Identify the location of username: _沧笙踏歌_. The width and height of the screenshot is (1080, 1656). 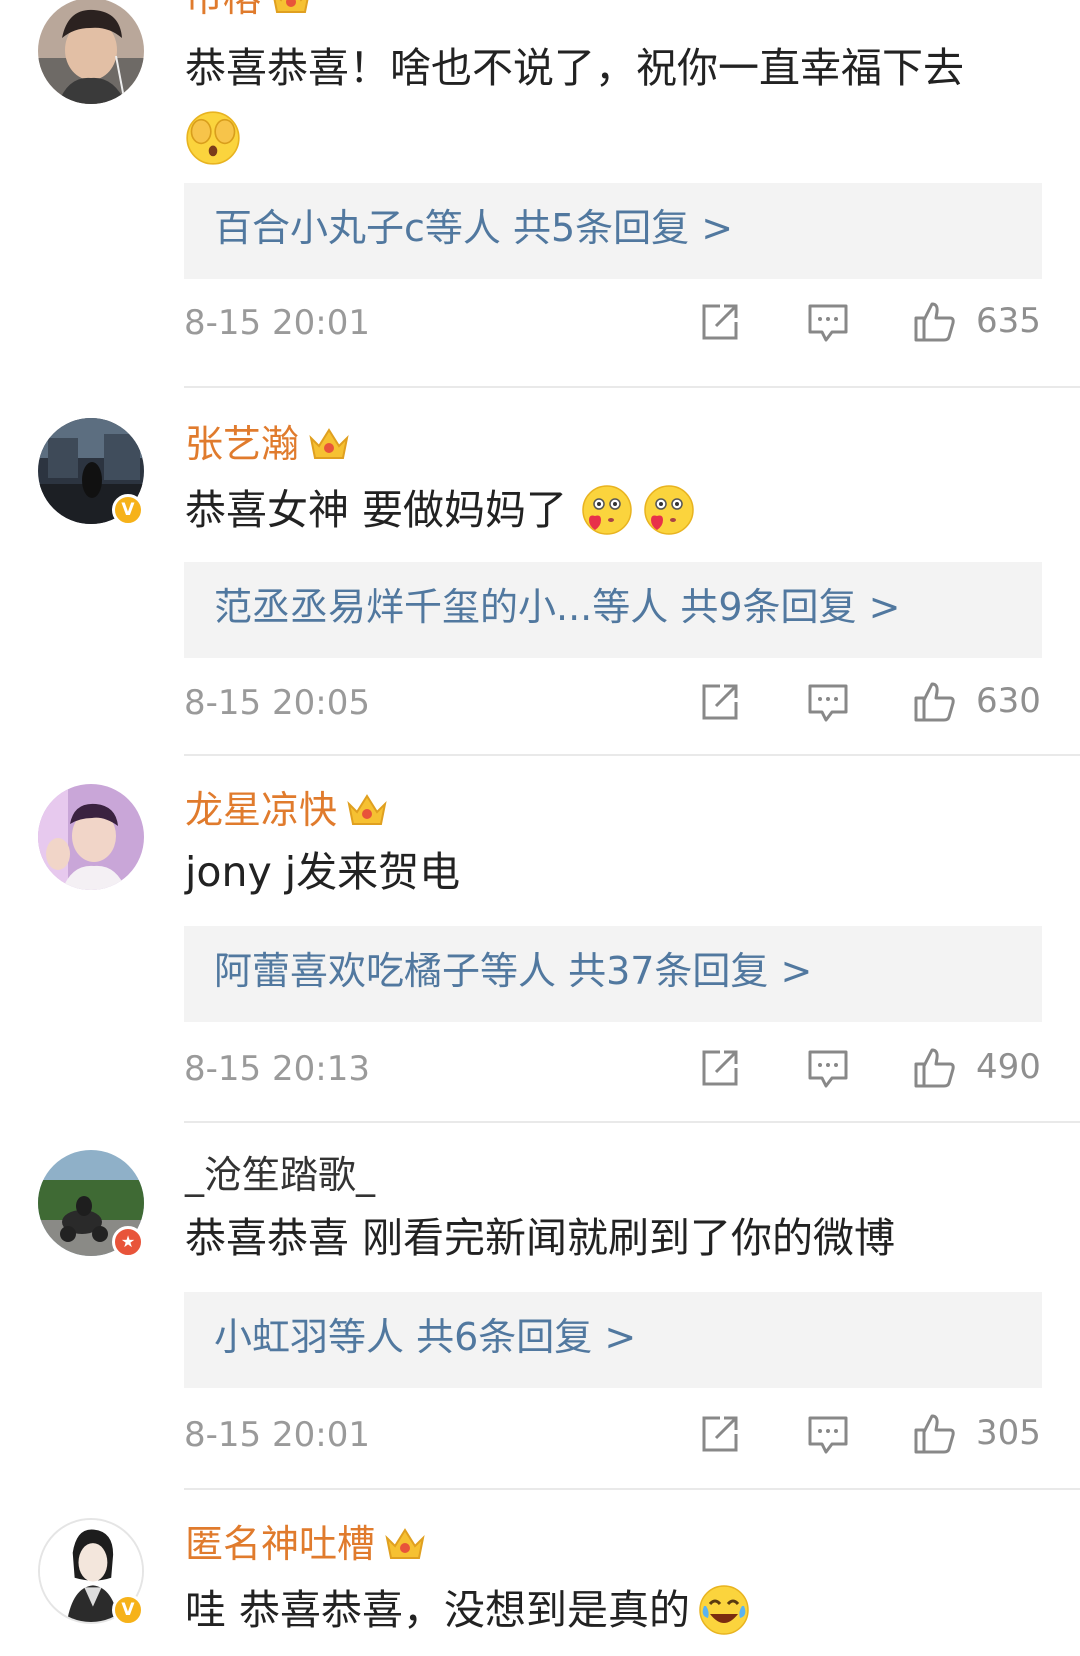
(280, 1175).